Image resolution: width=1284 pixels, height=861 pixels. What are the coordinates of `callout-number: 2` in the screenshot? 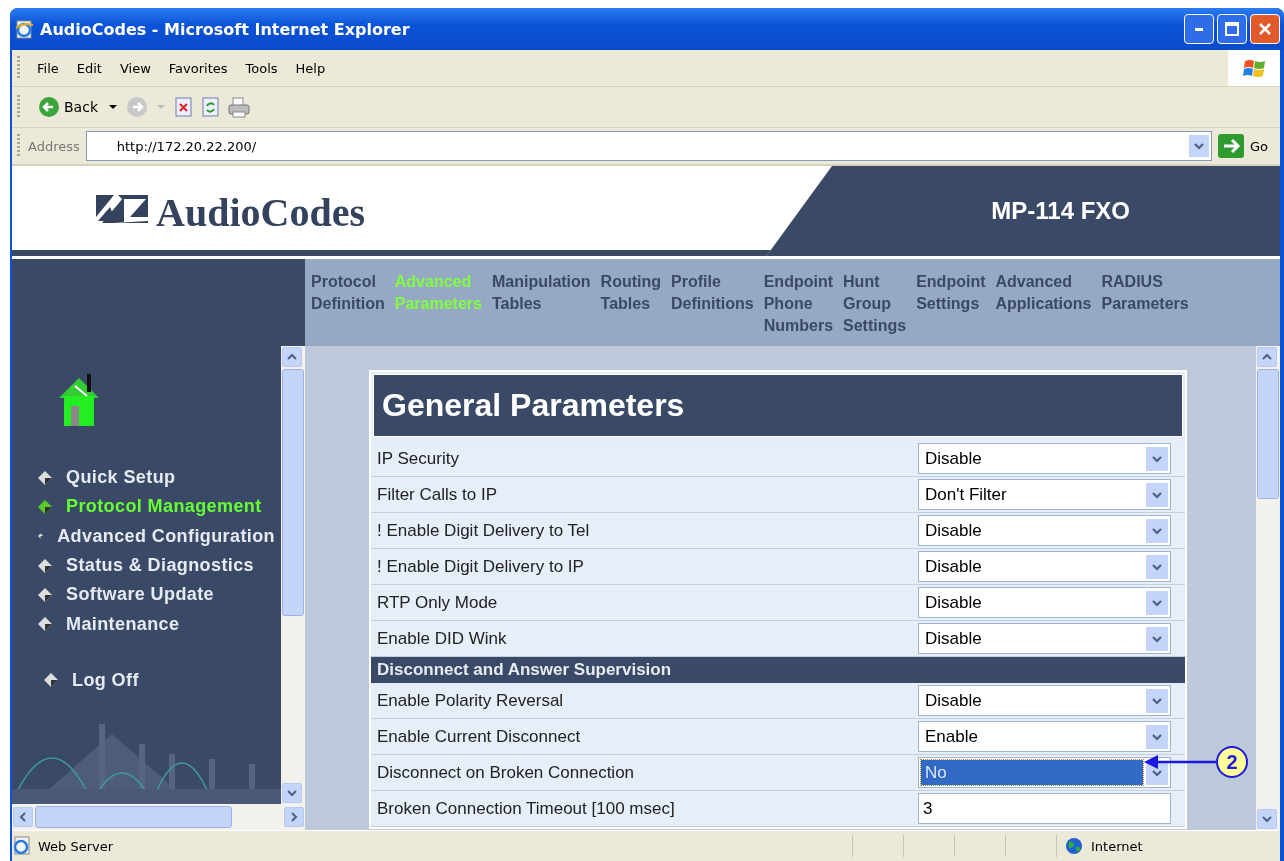 It's located at (1232, 762).